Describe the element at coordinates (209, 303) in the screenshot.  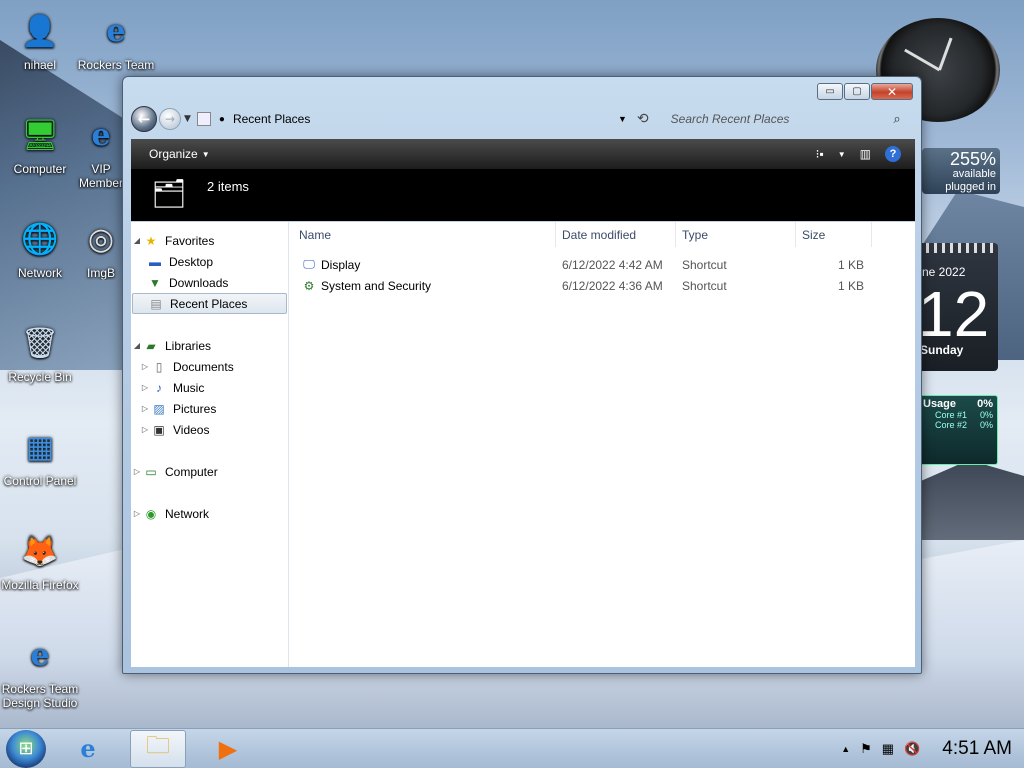
I see `nav-recent-places: ▤ Recent Places` at that location.